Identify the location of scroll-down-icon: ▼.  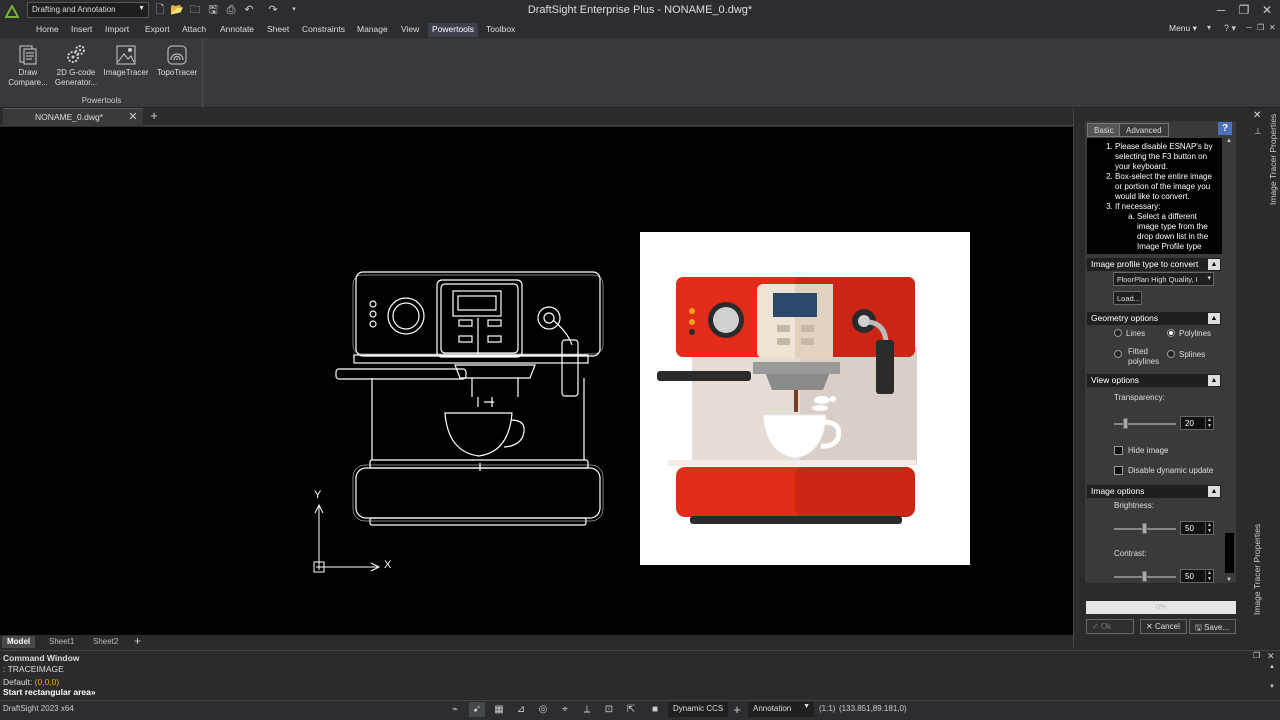
(1229, 580).